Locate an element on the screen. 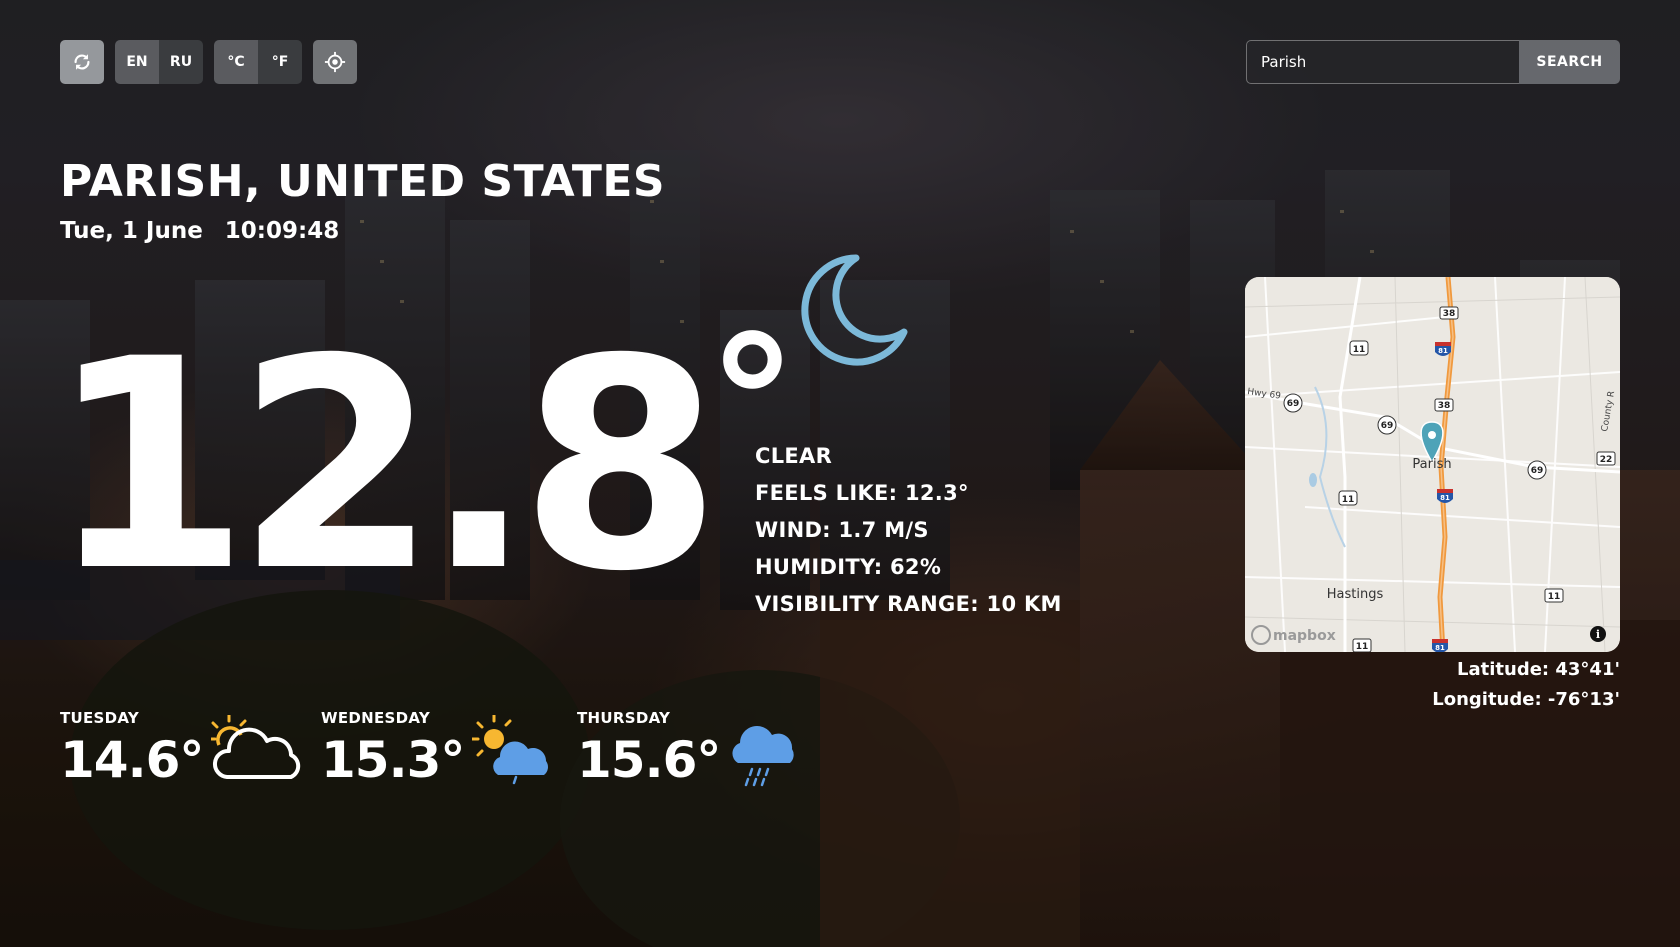 The width and height of the screenshot is (1680, 947). unit-fahrenheit-button: °F is located at coordinates (280, 62).